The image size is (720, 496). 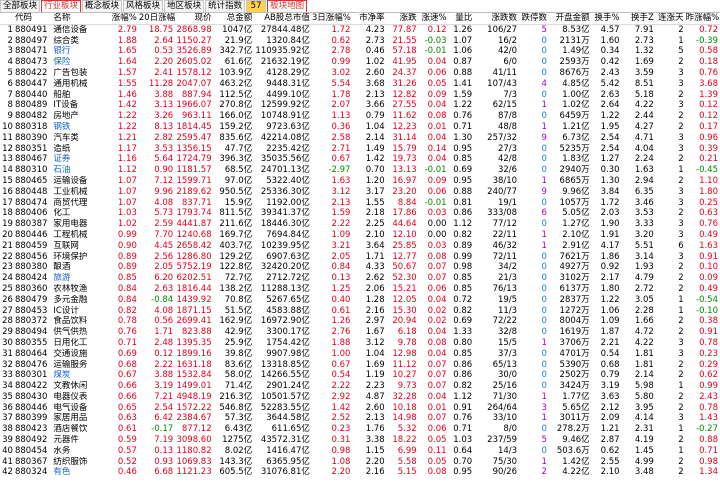 I want to click on cell-0: 10, so click(x=7, y=127).